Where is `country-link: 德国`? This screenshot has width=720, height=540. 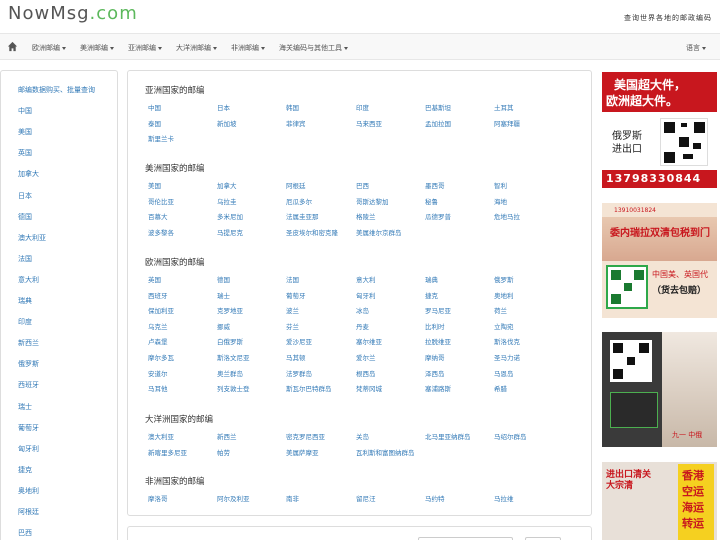 country-link: 德国 is located at coordinates (223, 279).